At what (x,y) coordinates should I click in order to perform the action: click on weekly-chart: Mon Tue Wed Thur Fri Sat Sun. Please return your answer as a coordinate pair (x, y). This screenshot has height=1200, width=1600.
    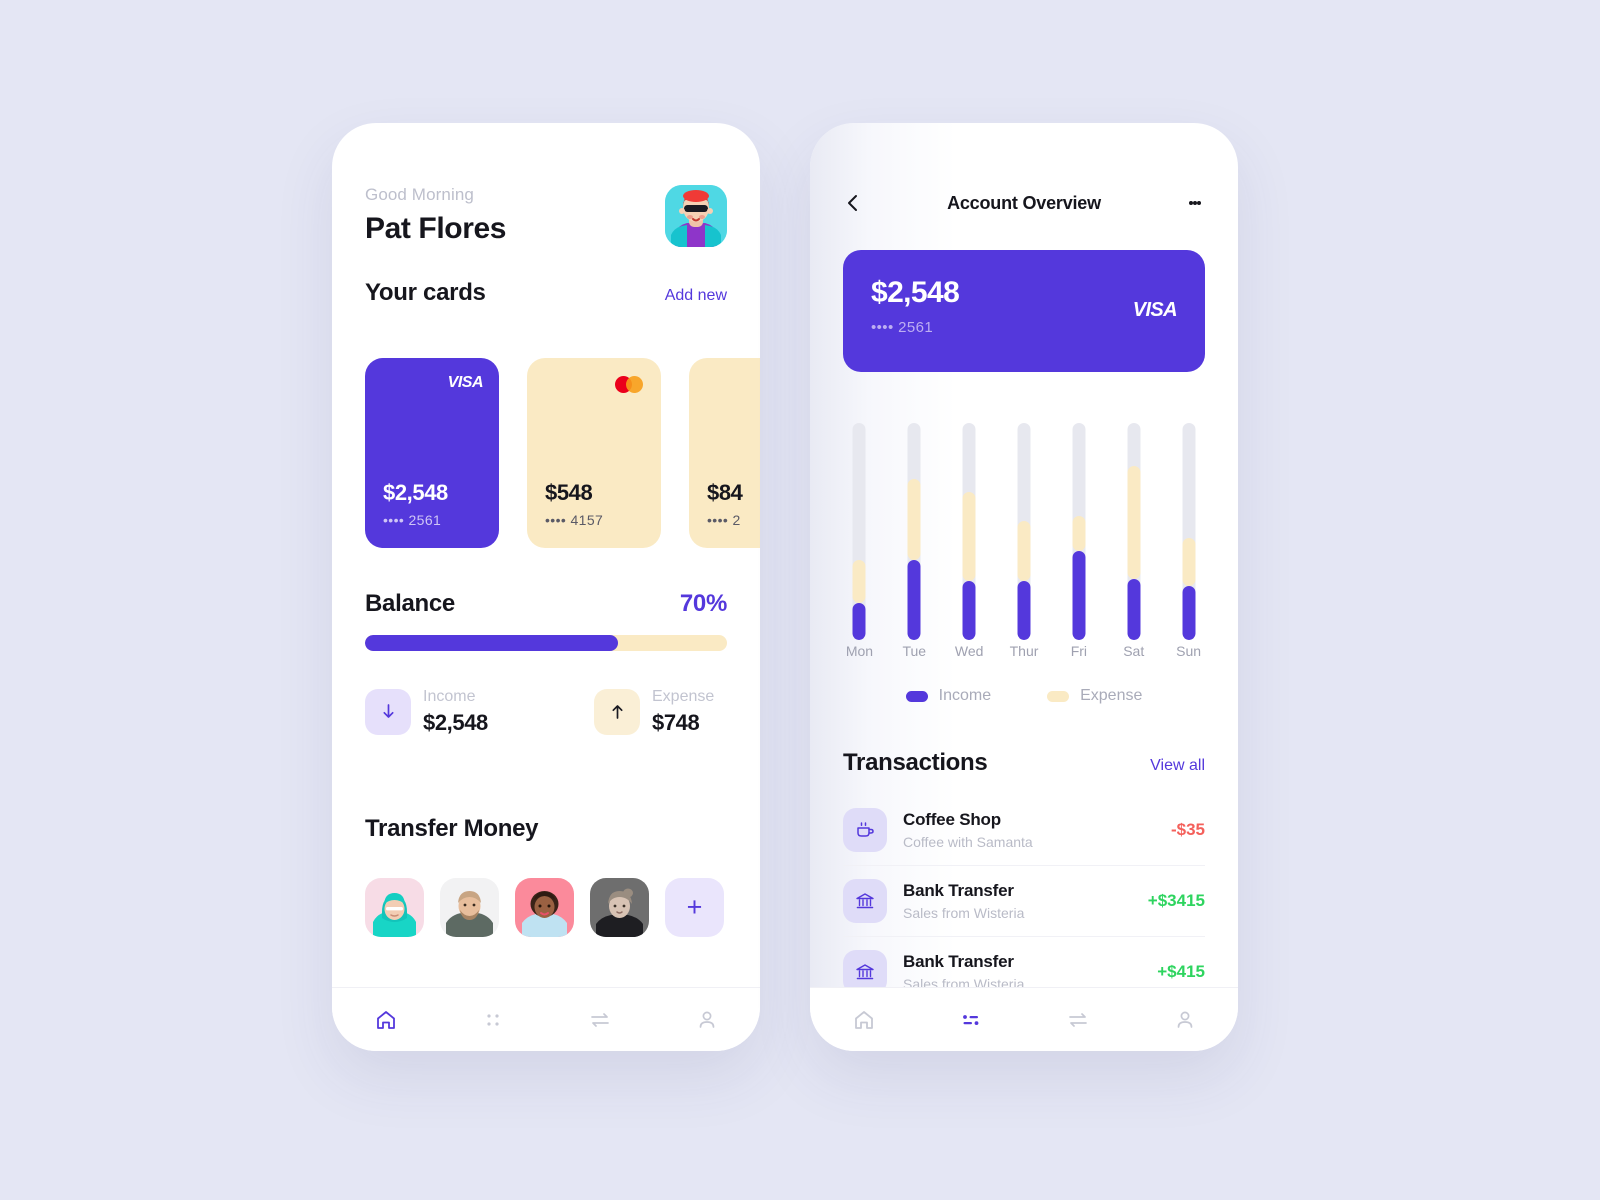
    Looking at the image, I should click on (1024, 541).